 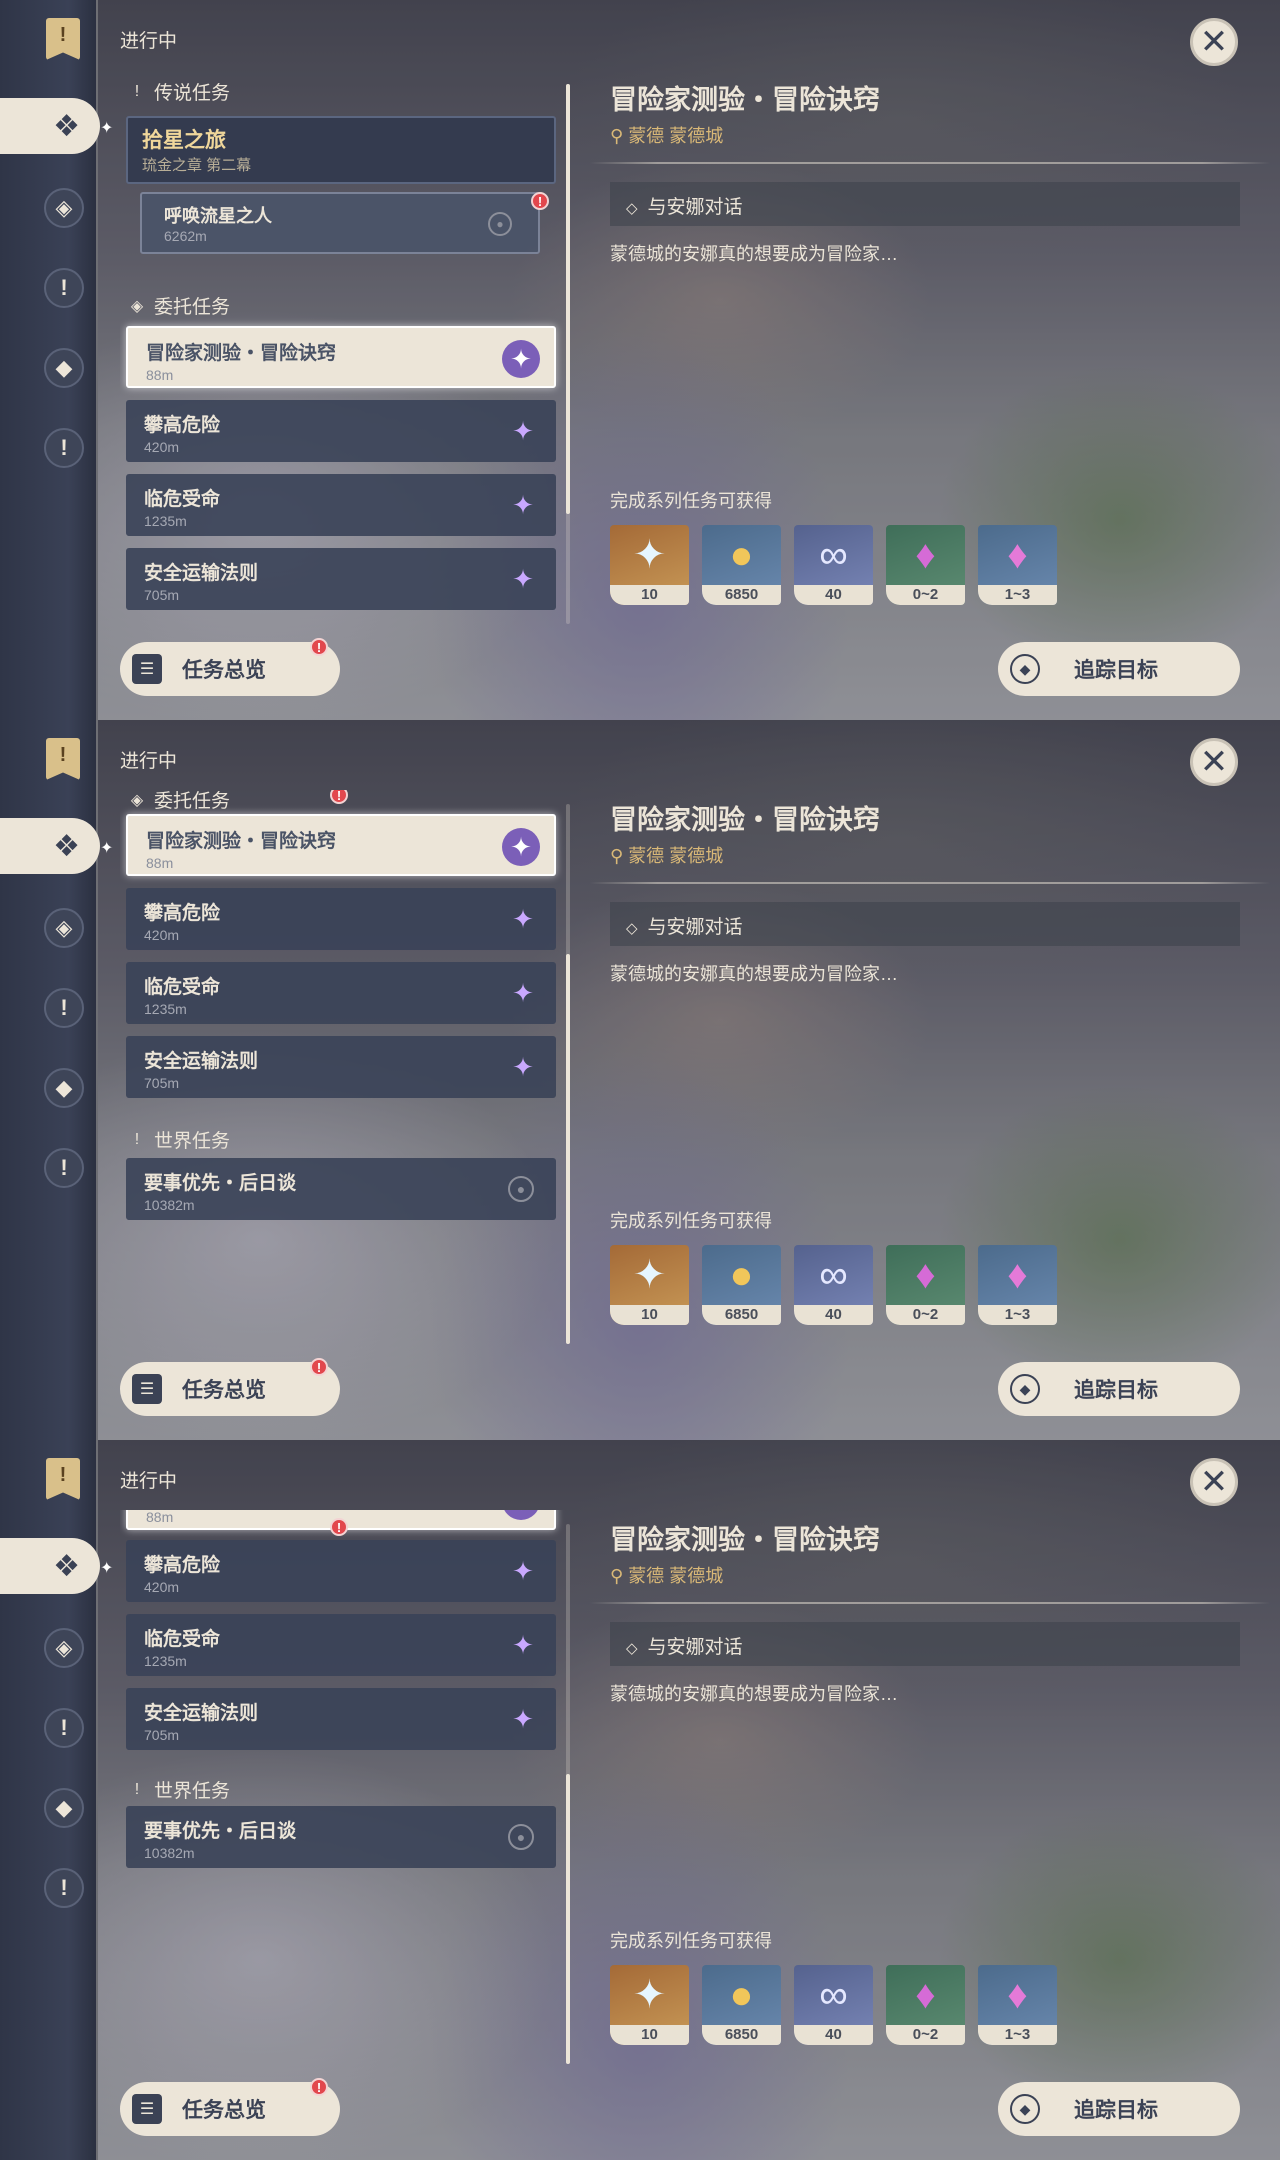 I want to click on quest-distance: 1235m, so click(x=165, y=1661).